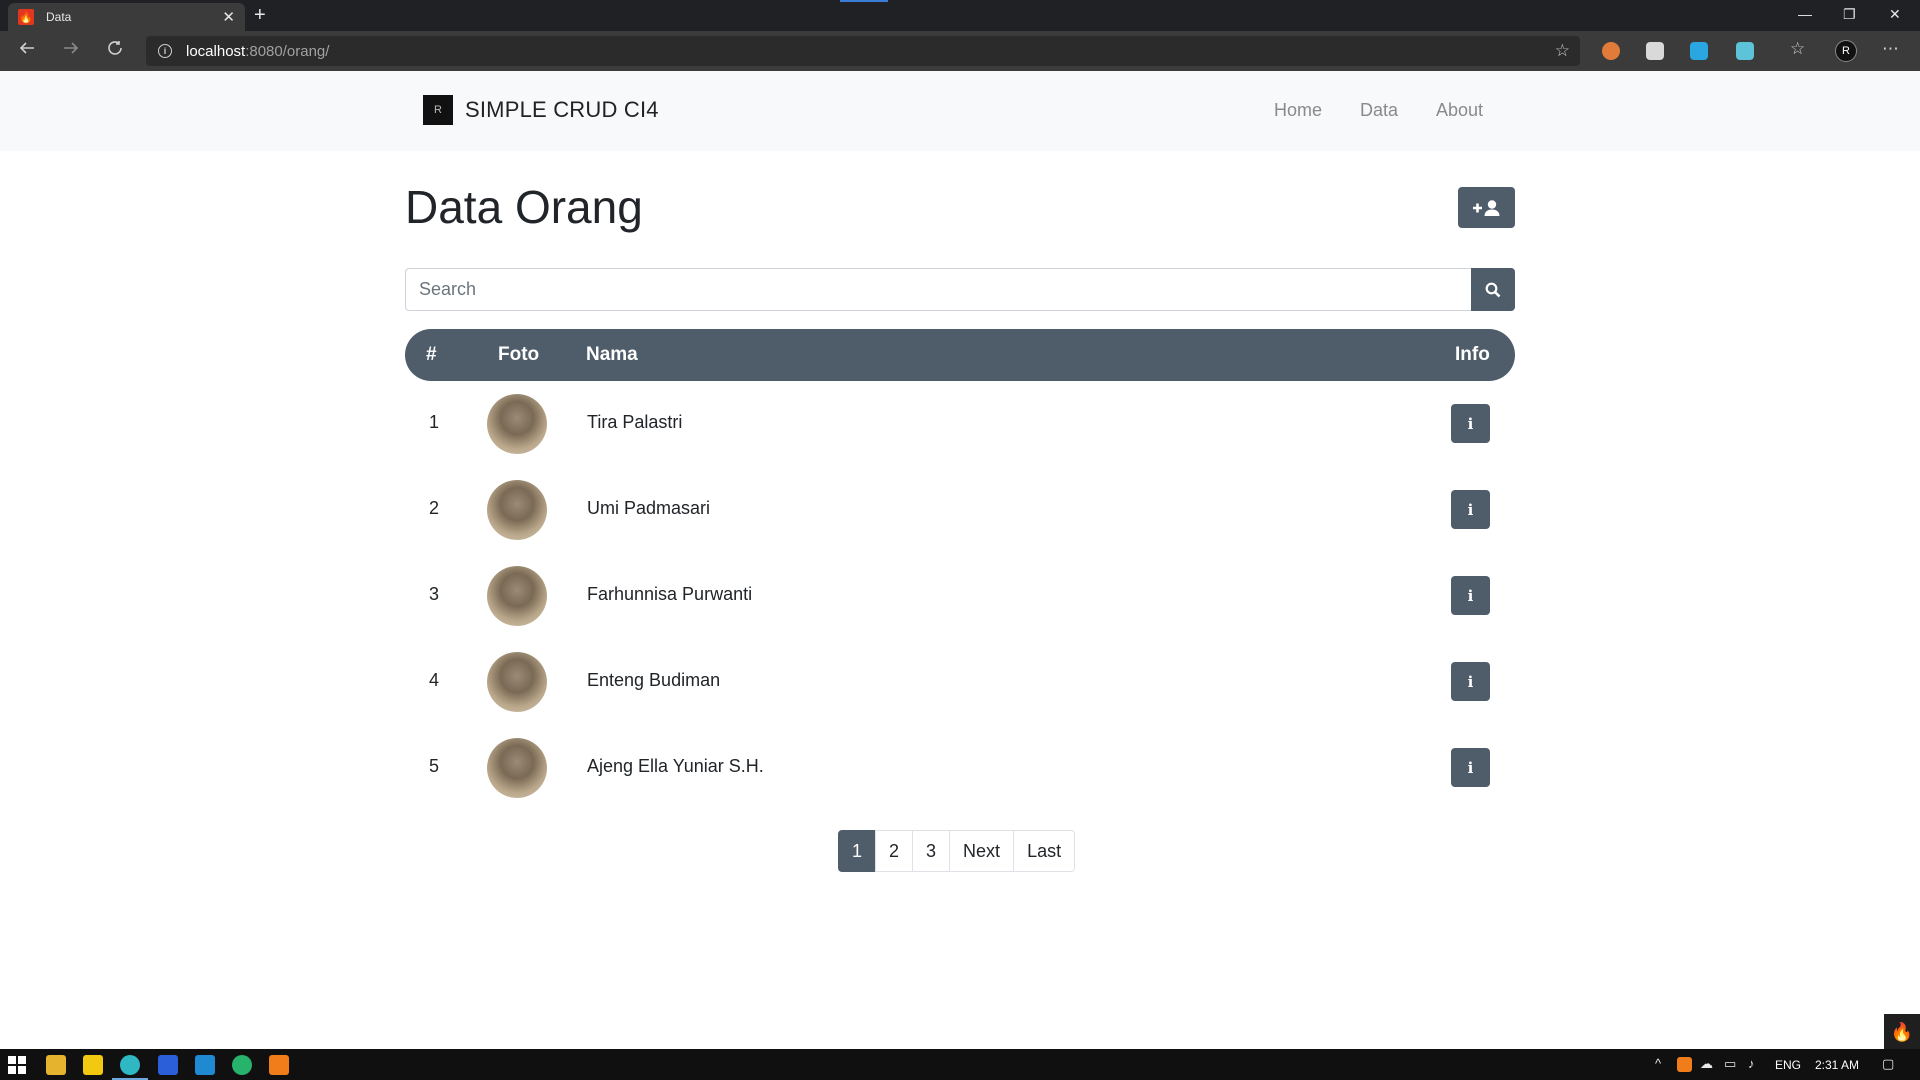 This screenshot has width=1920, height=1080. What do you see at coordinates (938, 289) in the screenshot?
I see `search-input` at bounding box center [938, 289].